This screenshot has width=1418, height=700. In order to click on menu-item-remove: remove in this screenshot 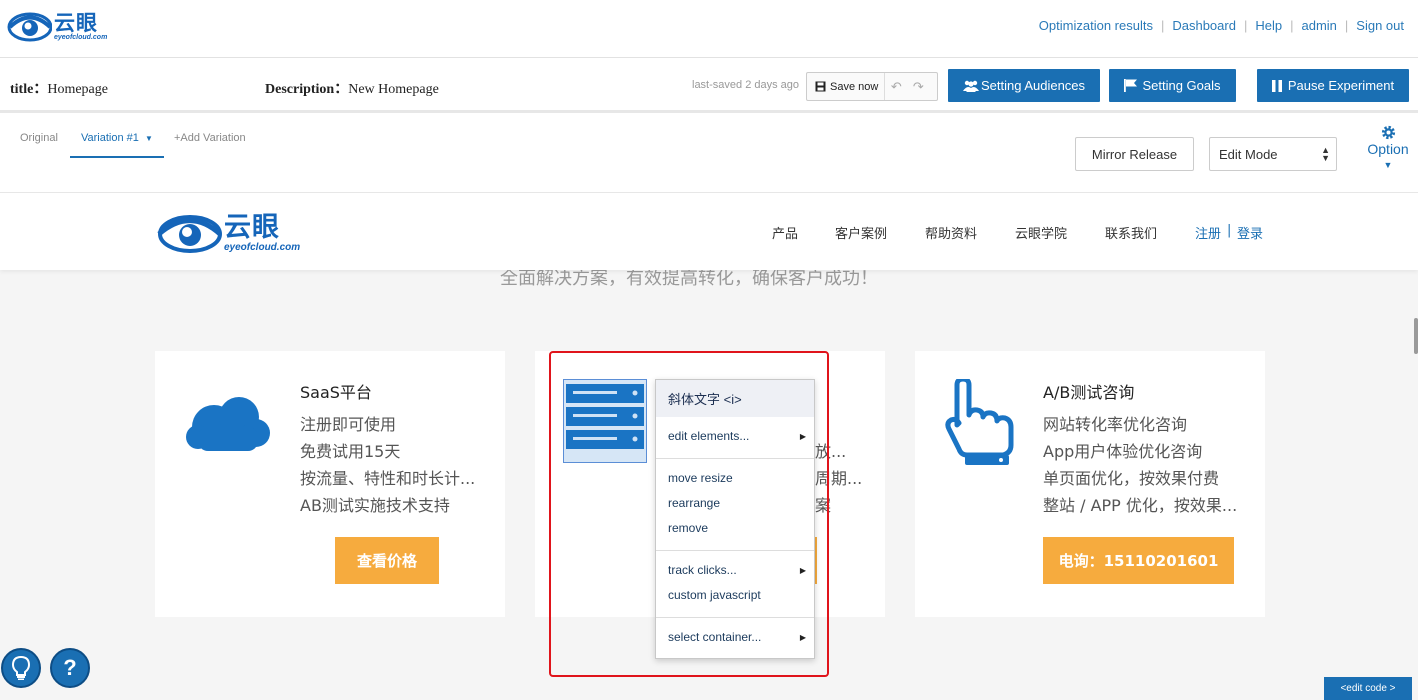, I will do `click(738, 528)`.